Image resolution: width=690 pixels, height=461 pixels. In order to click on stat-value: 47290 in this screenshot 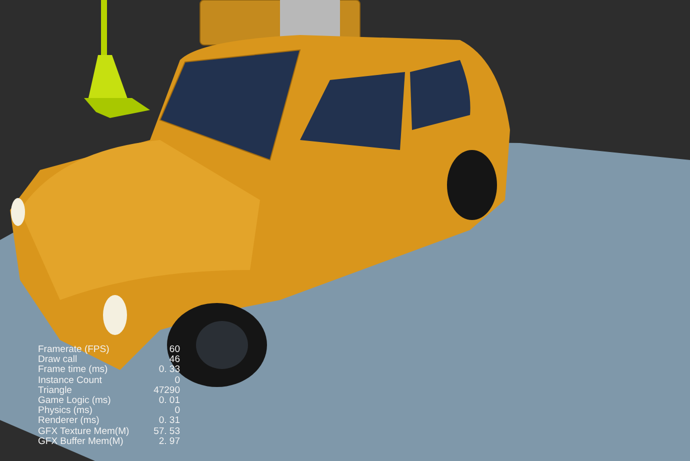, I will do `click(167, 391)`.